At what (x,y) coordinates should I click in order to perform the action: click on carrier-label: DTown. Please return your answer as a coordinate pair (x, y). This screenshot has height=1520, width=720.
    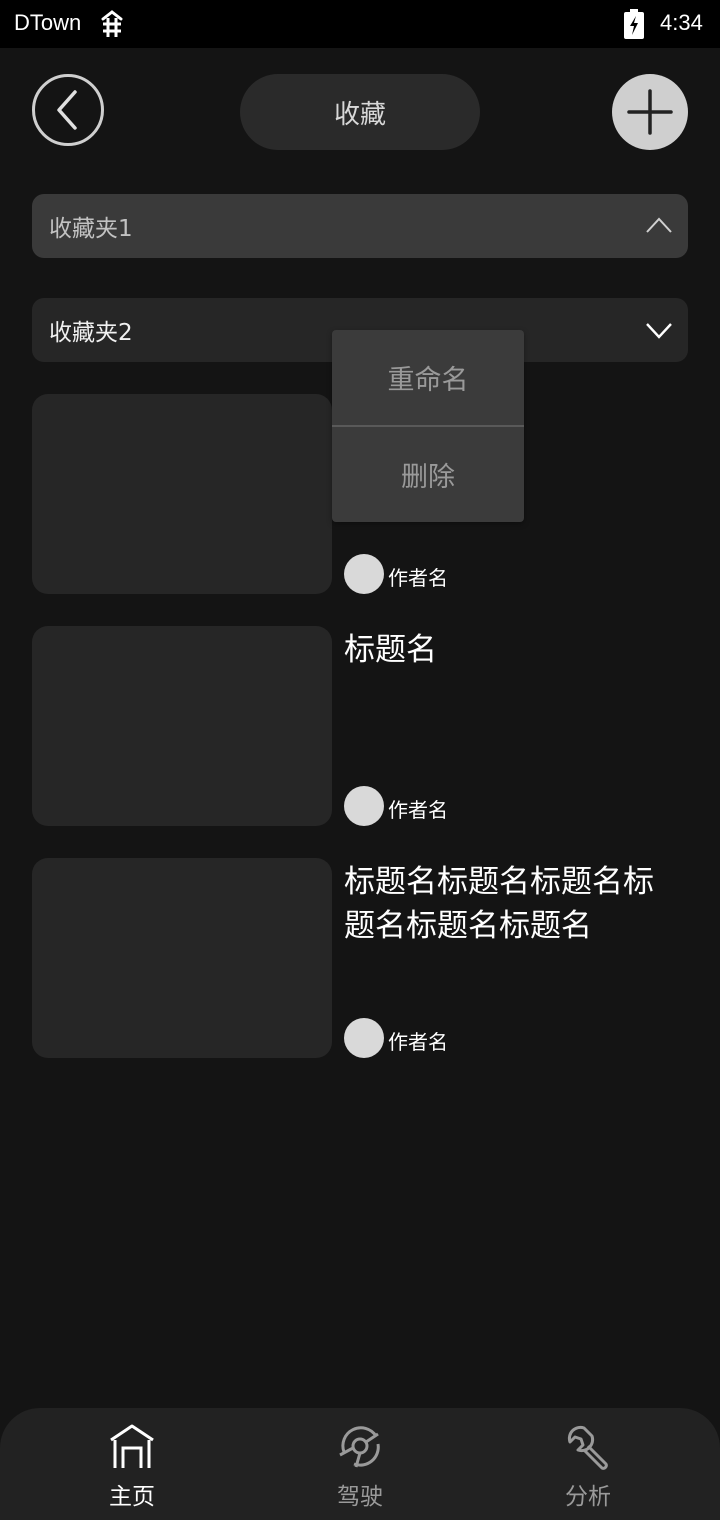
    Looking at the image, I should click on (48, 22).